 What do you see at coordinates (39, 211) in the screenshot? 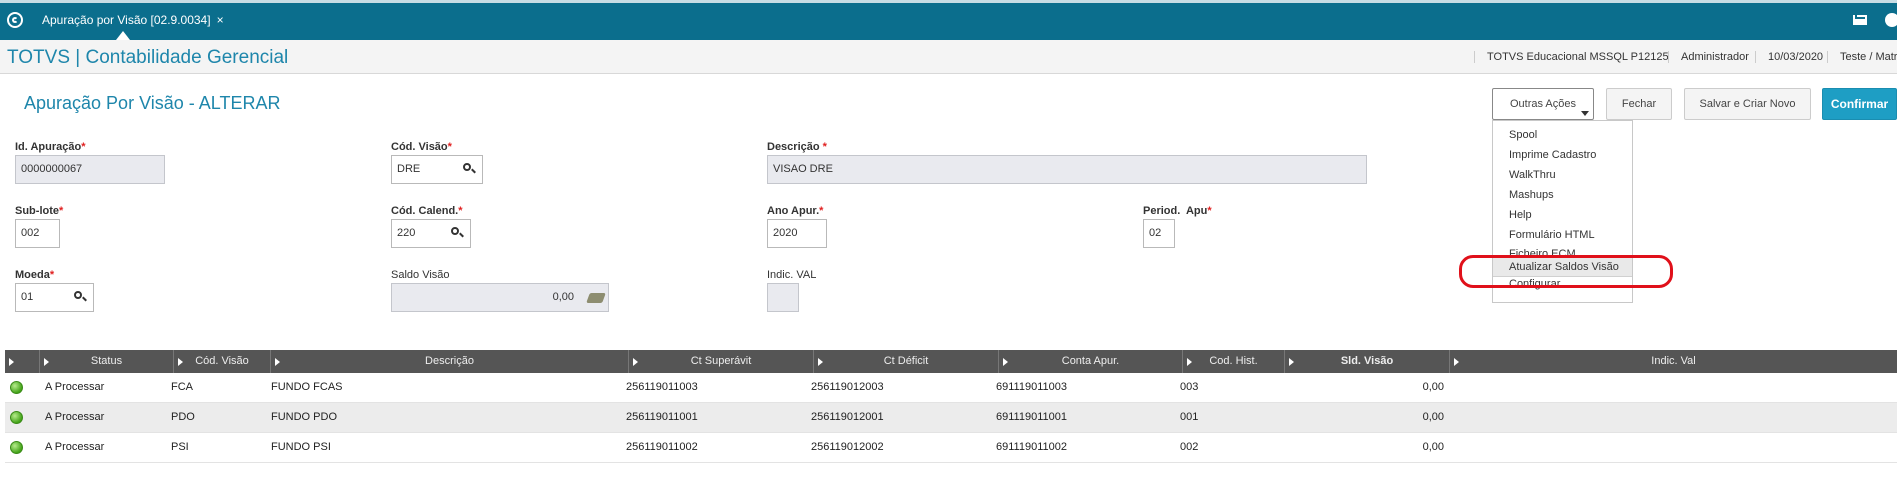
I see `sub-lote-label: Sub-lote*` at bounding box center [39, 211].